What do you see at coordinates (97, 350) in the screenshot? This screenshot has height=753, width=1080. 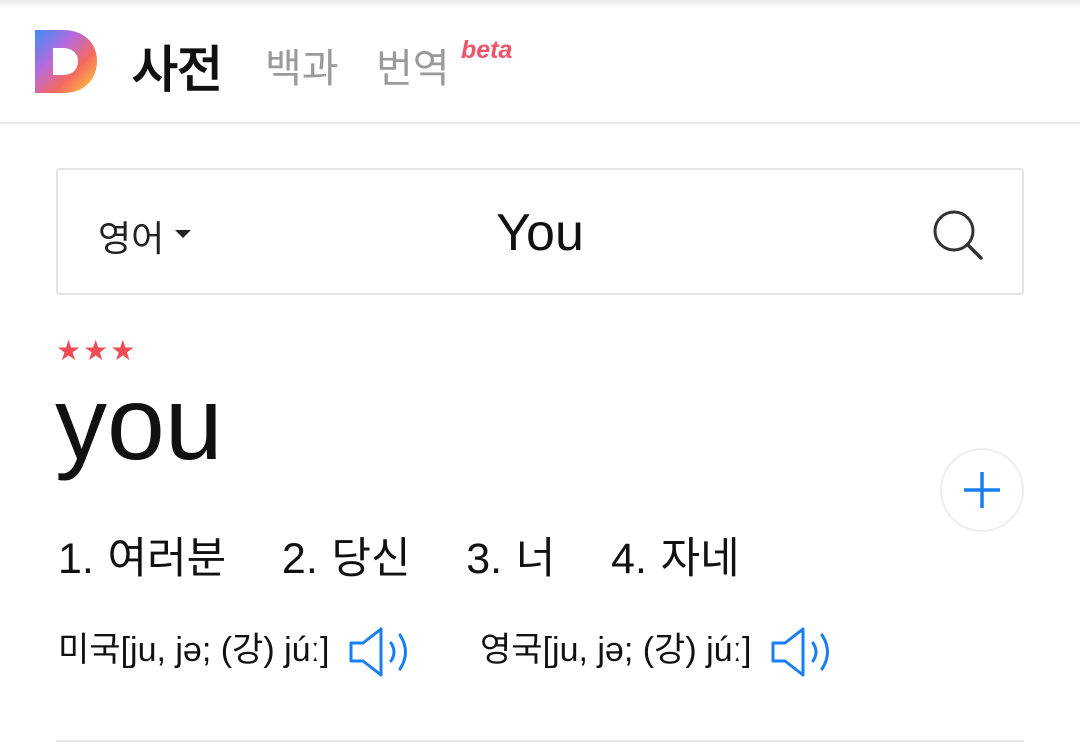 I see `frequency-stars: ★★★` at bounding box center [97, 350].